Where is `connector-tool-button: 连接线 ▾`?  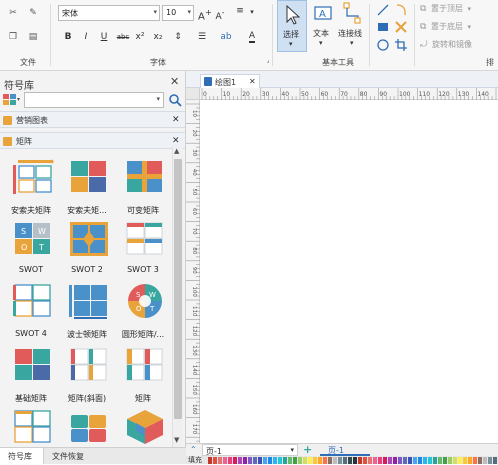 connector-tool-button: 连接线 ▾ is located at coordinates (353, 26).